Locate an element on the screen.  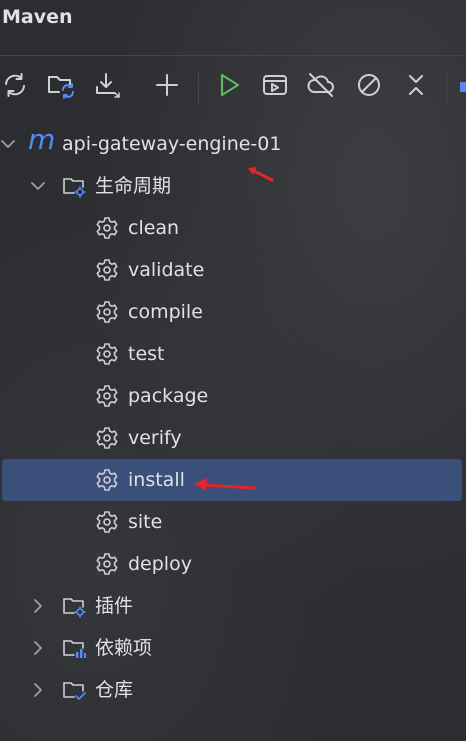
project-label: api-gateway-engine-01 is located at coordinates (172, 144).